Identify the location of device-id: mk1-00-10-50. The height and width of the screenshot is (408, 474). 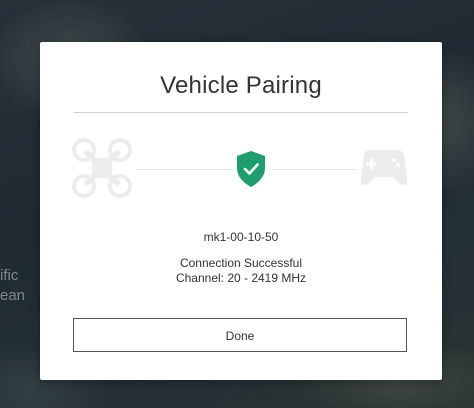
(241, 237).